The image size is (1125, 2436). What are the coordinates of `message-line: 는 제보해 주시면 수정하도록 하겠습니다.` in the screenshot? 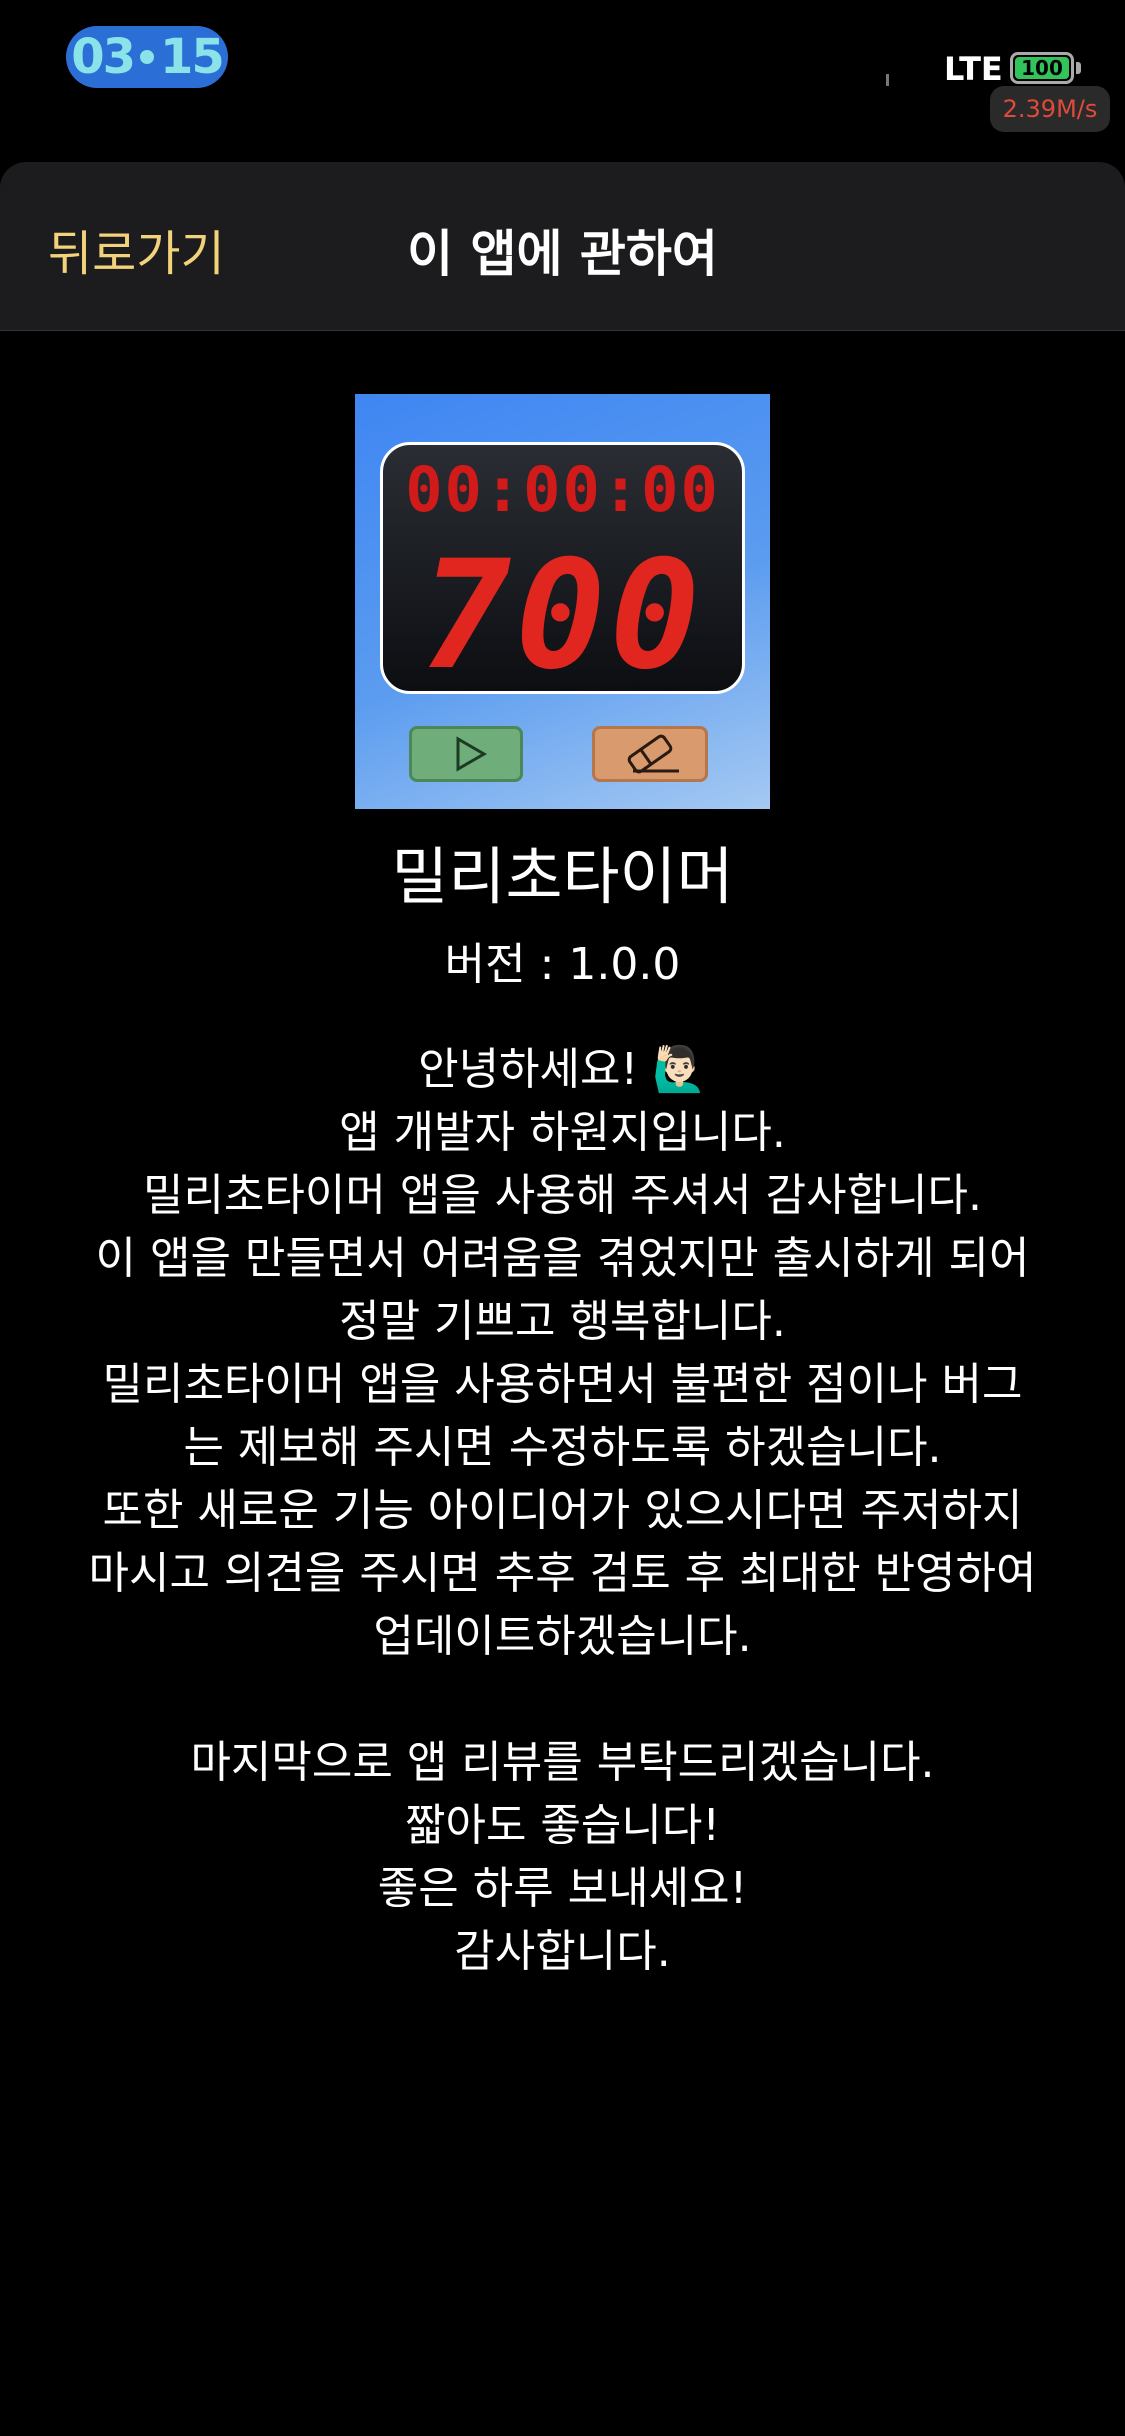 It's located at (562, 1447).